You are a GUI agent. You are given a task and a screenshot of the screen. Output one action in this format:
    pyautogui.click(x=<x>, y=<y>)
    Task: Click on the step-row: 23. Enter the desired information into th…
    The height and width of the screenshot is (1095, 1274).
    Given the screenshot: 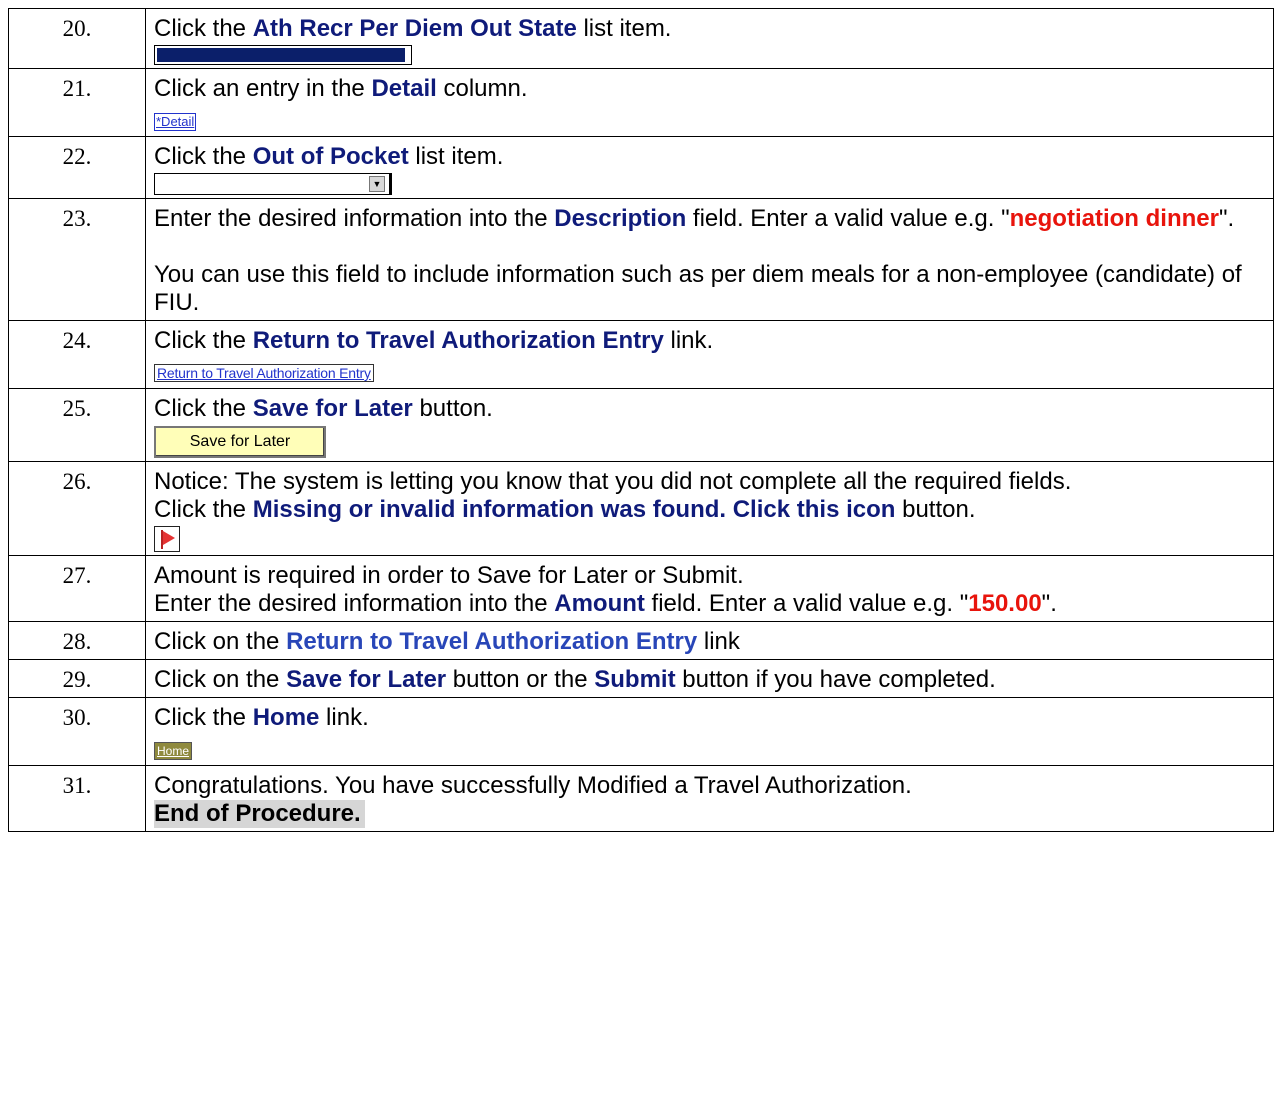 What is the action you would take?
    pyautogui.click(x=641, y=259)
    